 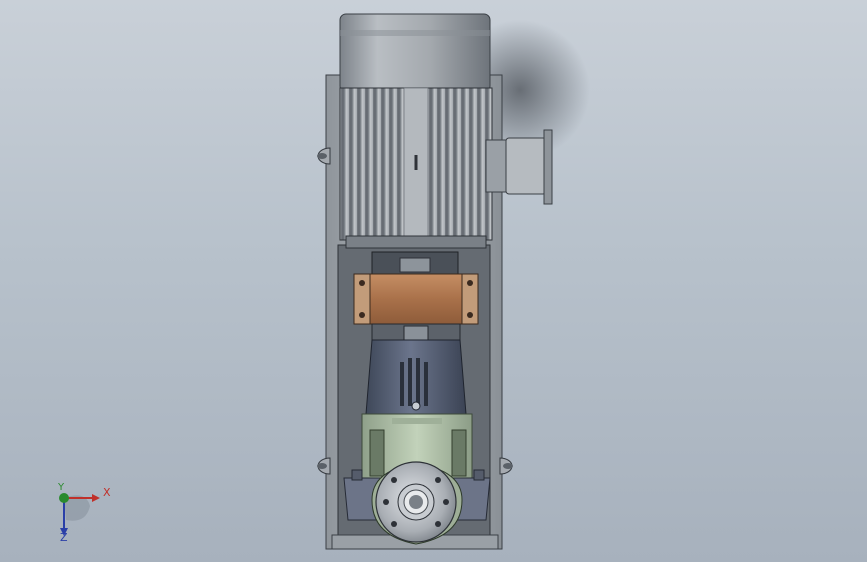 What do you see at coordinates (64, 537) in the screenshot?
I see `z-axis-label: Z` at bounding box center [64, 537].